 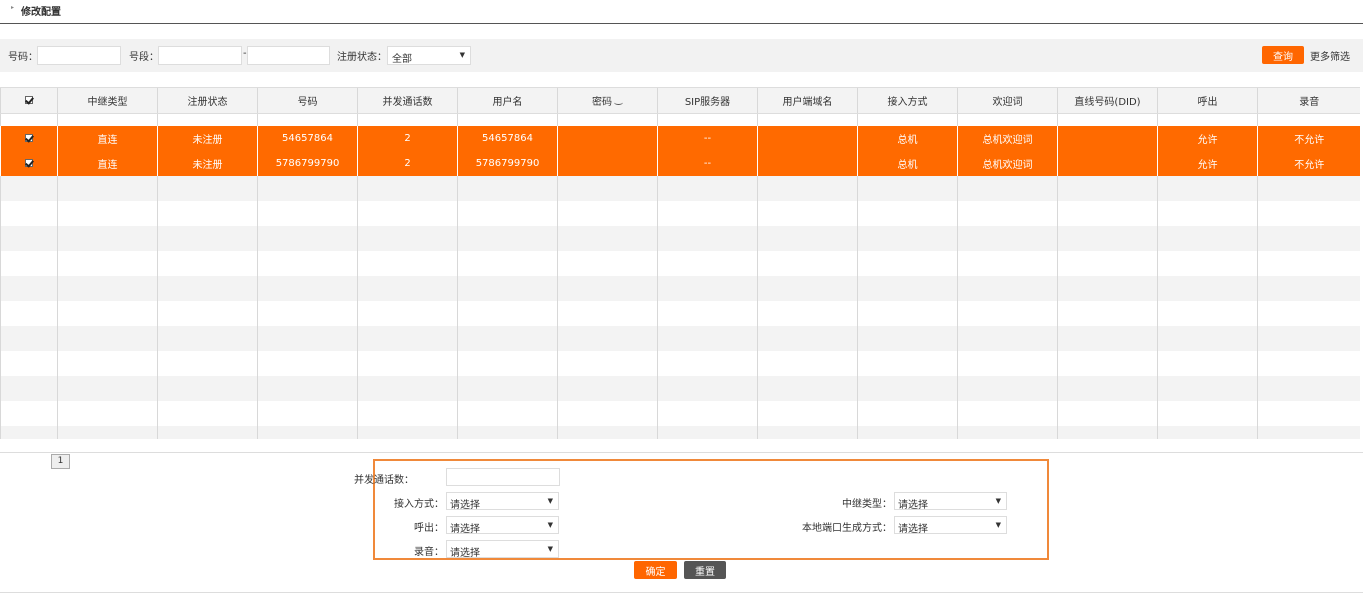 I want to click on trunk-type-select: 请选择 ▼, so click(x=950, y=501).